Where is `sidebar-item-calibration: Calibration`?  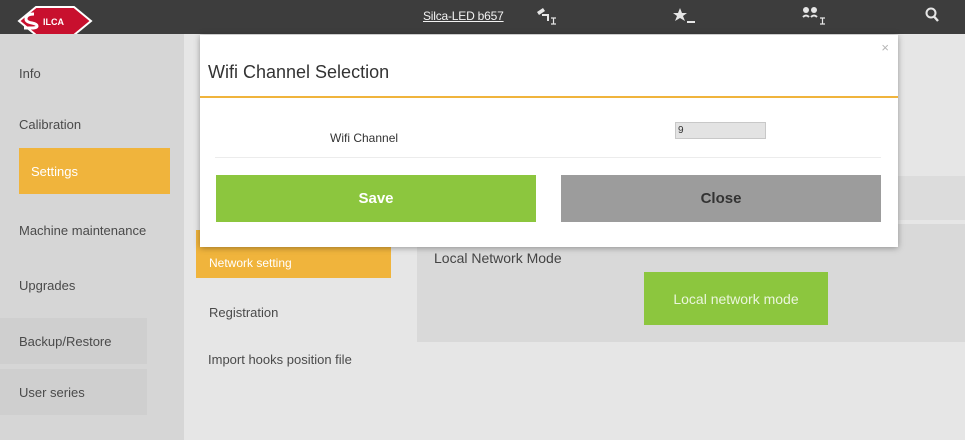 sidebar-item-calibration: Calibration is located at coordinates (92, 124).